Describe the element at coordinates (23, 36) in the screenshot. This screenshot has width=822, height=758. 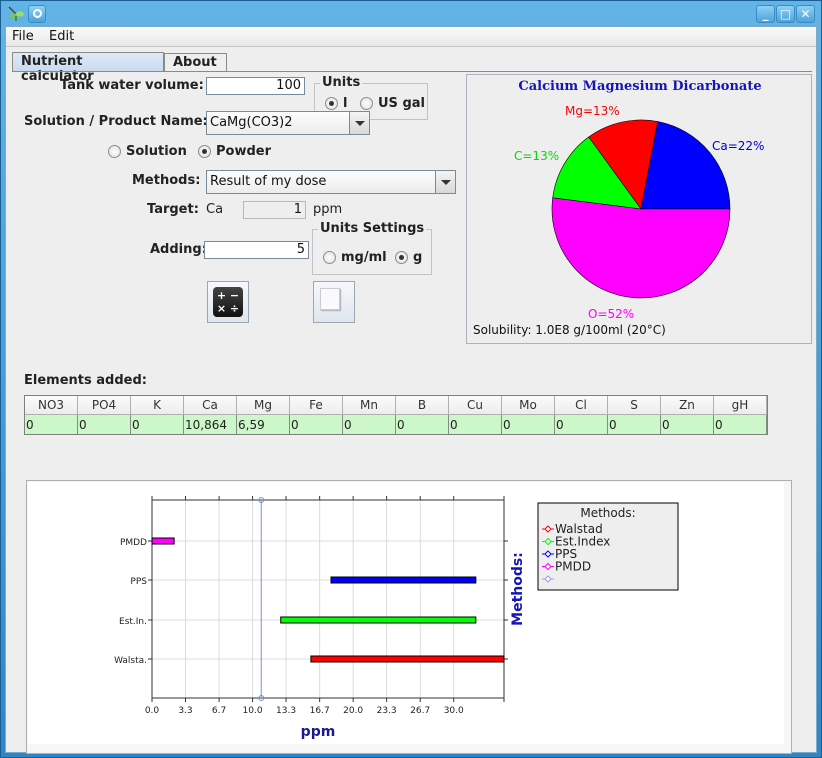
I see `menu-file: File` at that location.